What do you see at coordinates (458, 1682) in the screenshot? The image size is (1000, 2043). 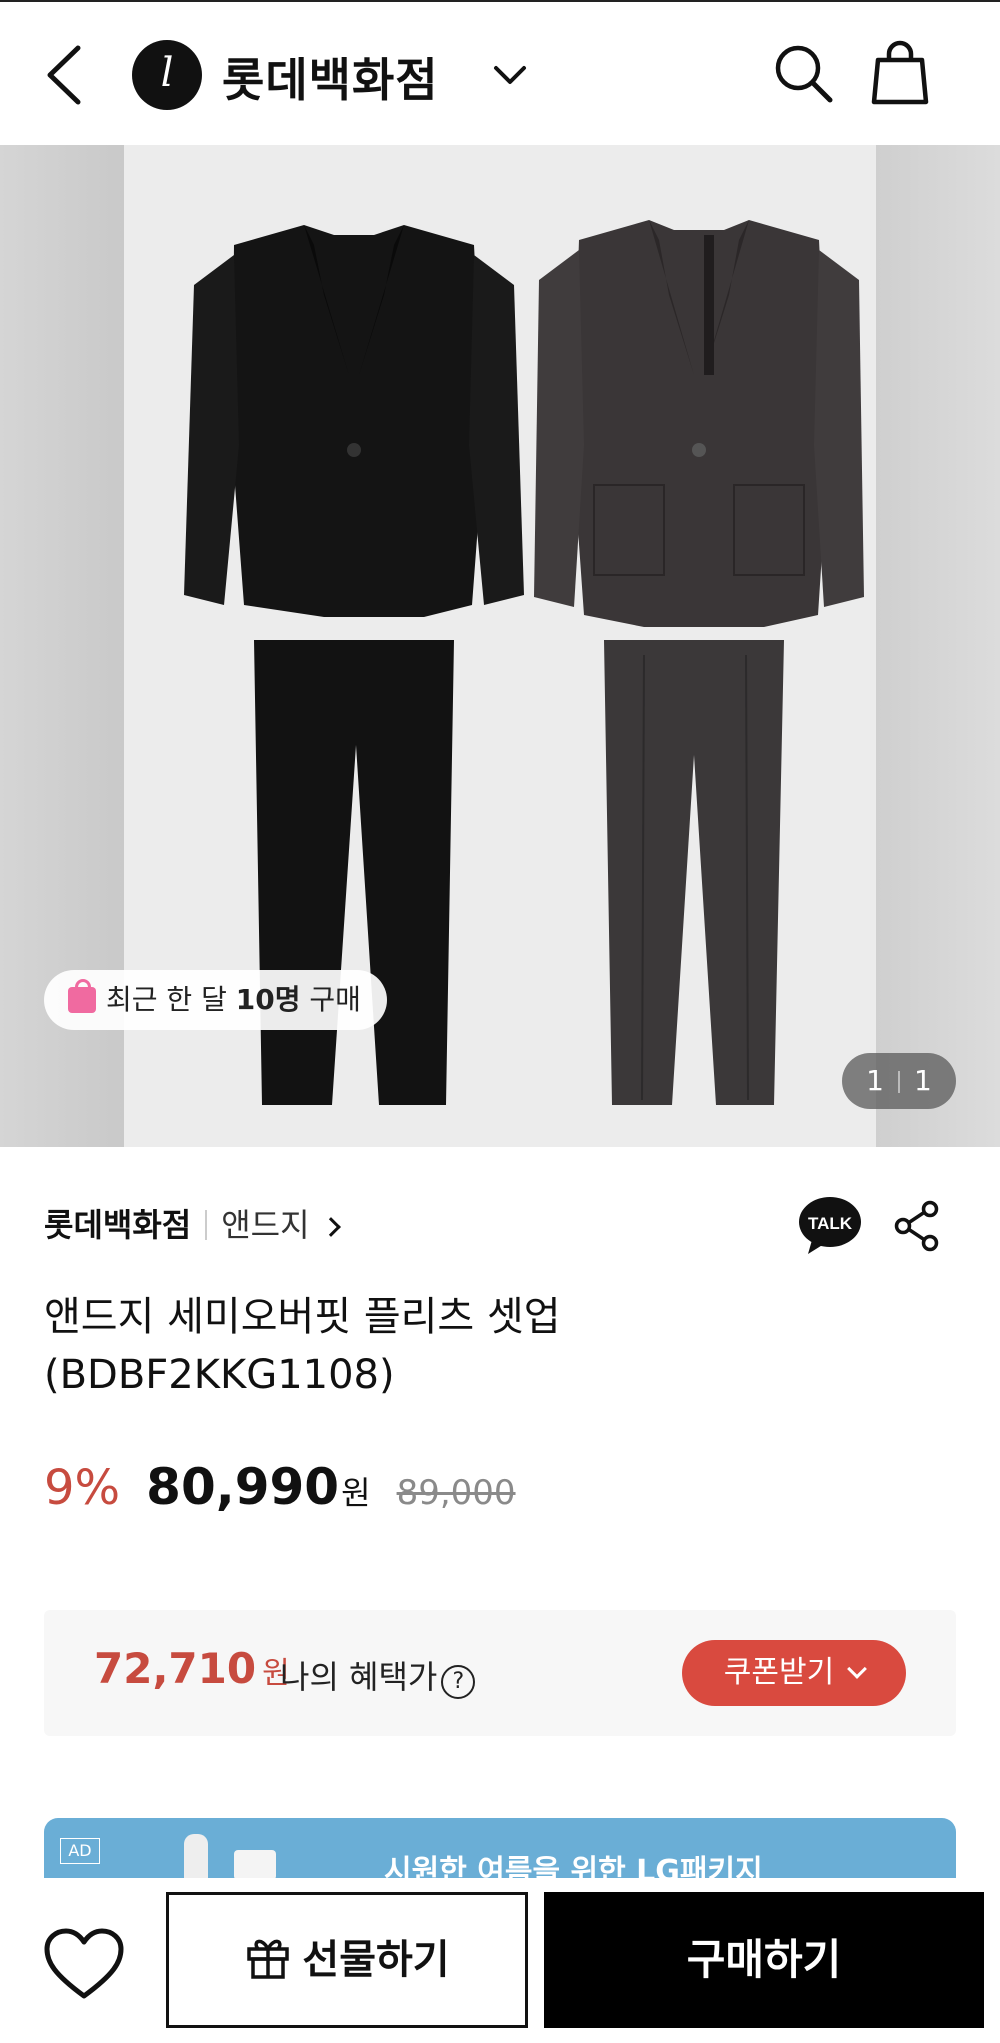 I see `help-icon: ?` at bounding box center [458, 1682].